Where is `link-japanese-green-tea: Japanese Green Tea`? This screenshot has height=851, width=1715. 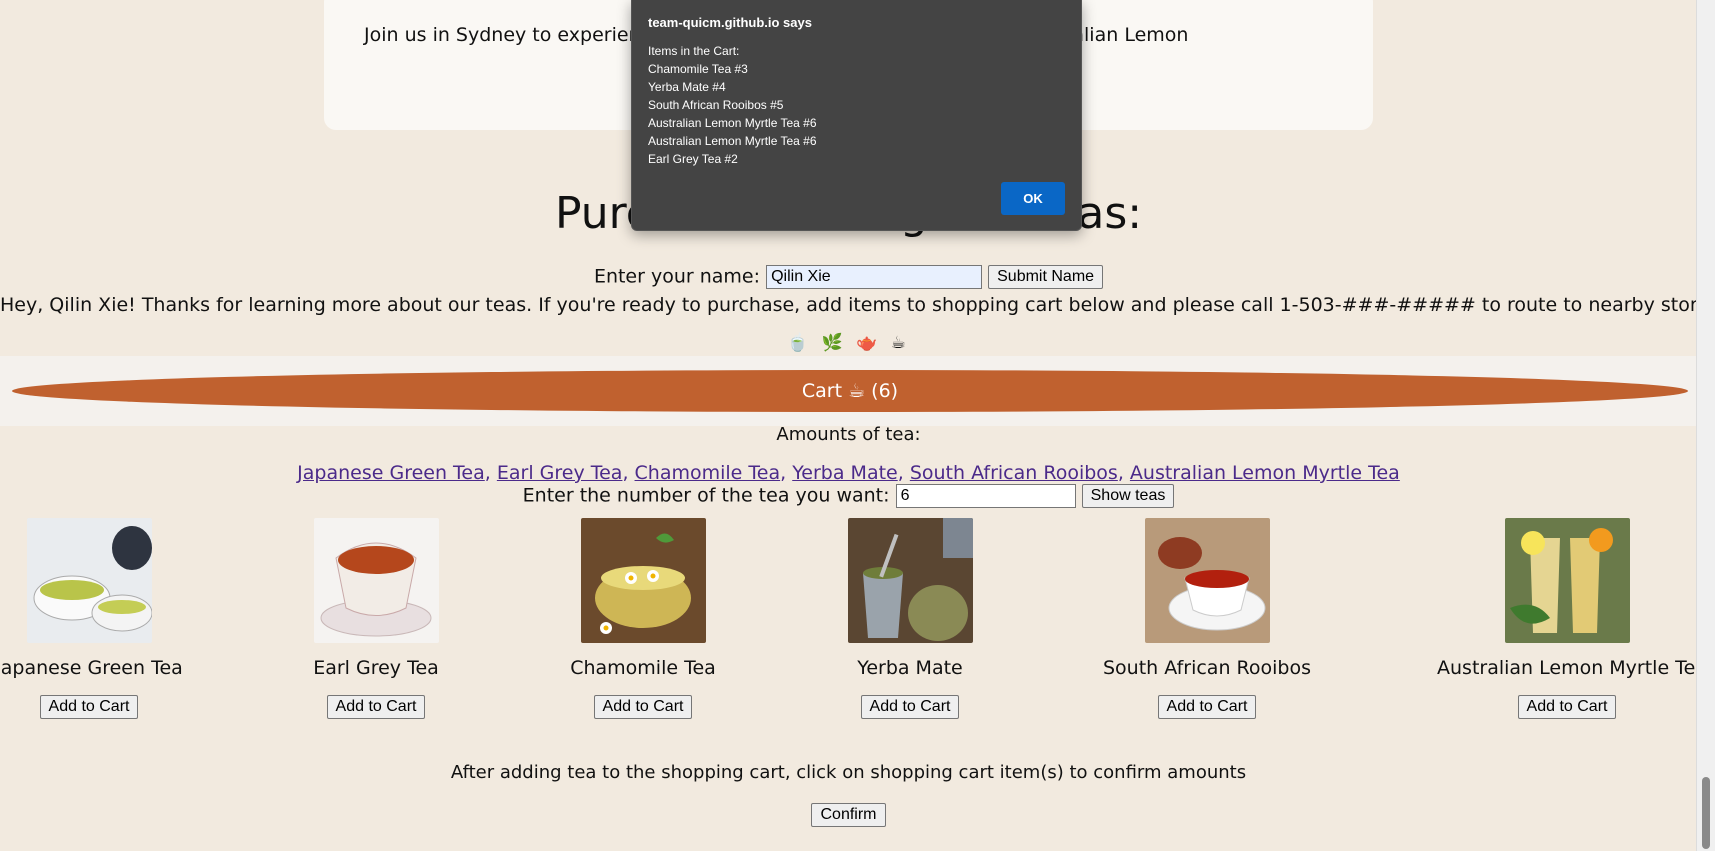 link-japanese-green-tea: Japanese Green Tea is located at coordinates (391, 473).